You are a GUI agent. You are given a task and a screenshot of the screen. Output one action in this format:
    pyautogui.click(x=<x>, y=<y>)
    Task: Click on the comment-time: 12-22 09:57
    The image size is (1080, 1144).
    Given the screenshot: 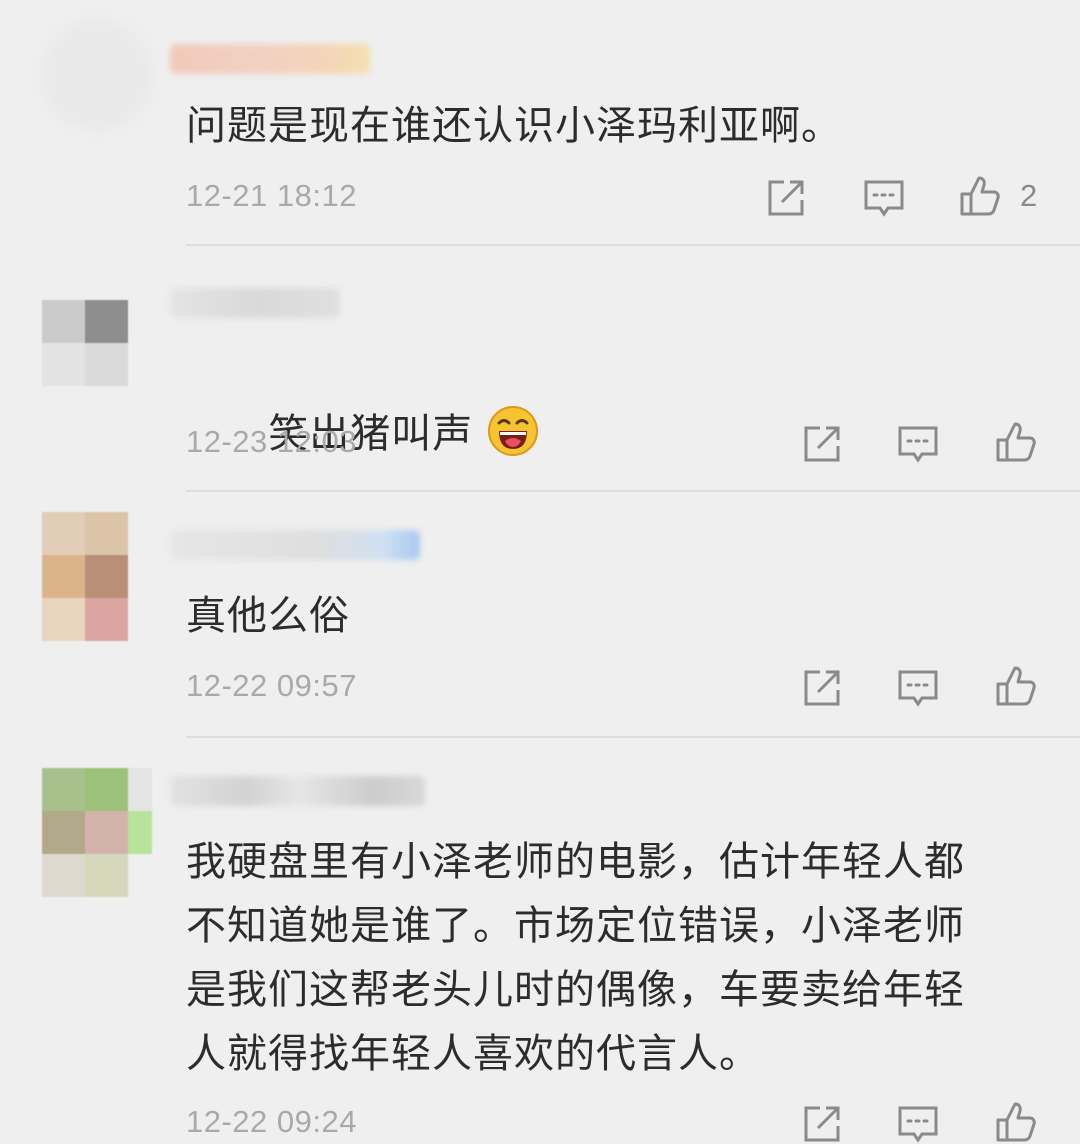 What is the action you would take?
    pyautogui.click(x=271, y=685)
    